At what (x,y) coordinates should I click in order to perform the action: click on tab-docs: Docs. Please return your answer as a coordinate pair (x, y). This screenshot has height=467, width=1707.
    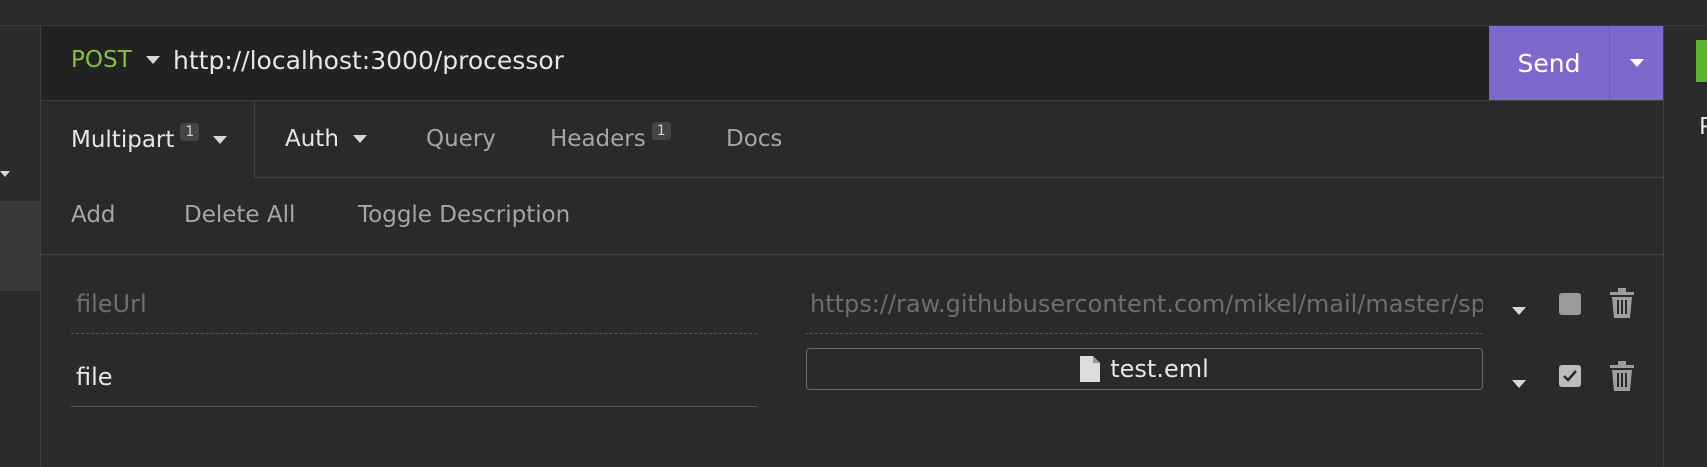
    Looking at the image, I should click on (754, 139).